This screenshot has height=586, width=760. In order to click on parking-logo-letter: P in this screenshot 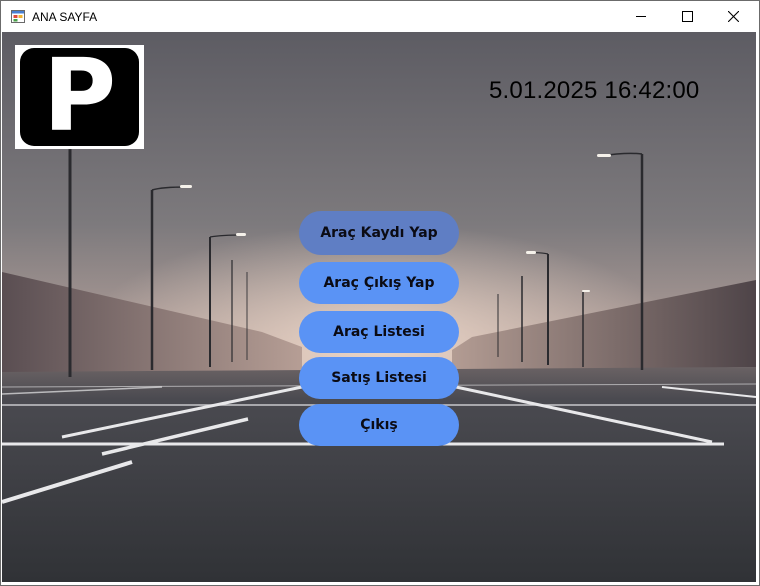, I will do `click(79, 95)`.